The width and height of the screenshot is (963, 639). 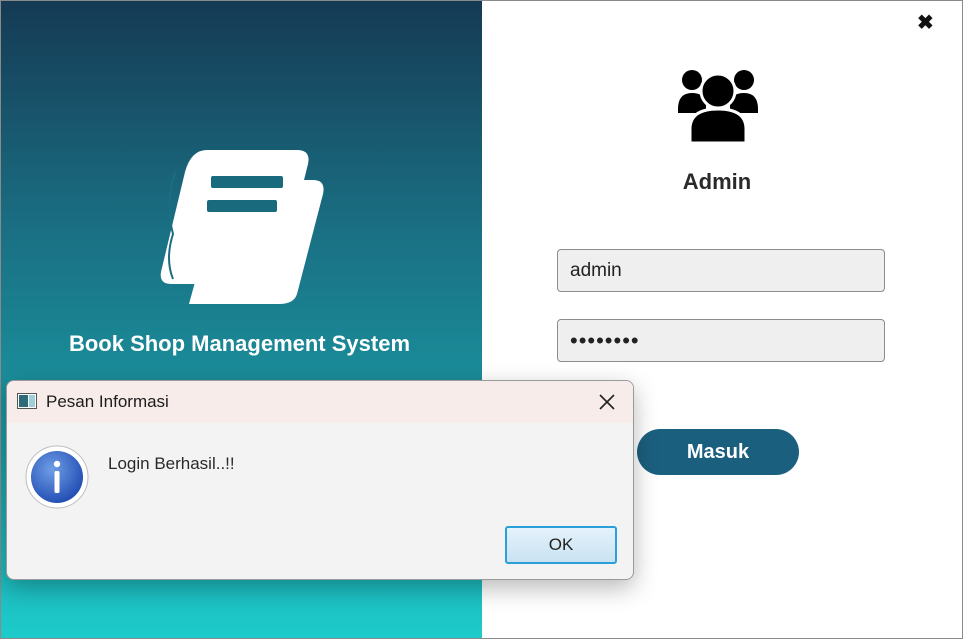 I want to click on password-input: ••••••••, so click(x=721, y=340).